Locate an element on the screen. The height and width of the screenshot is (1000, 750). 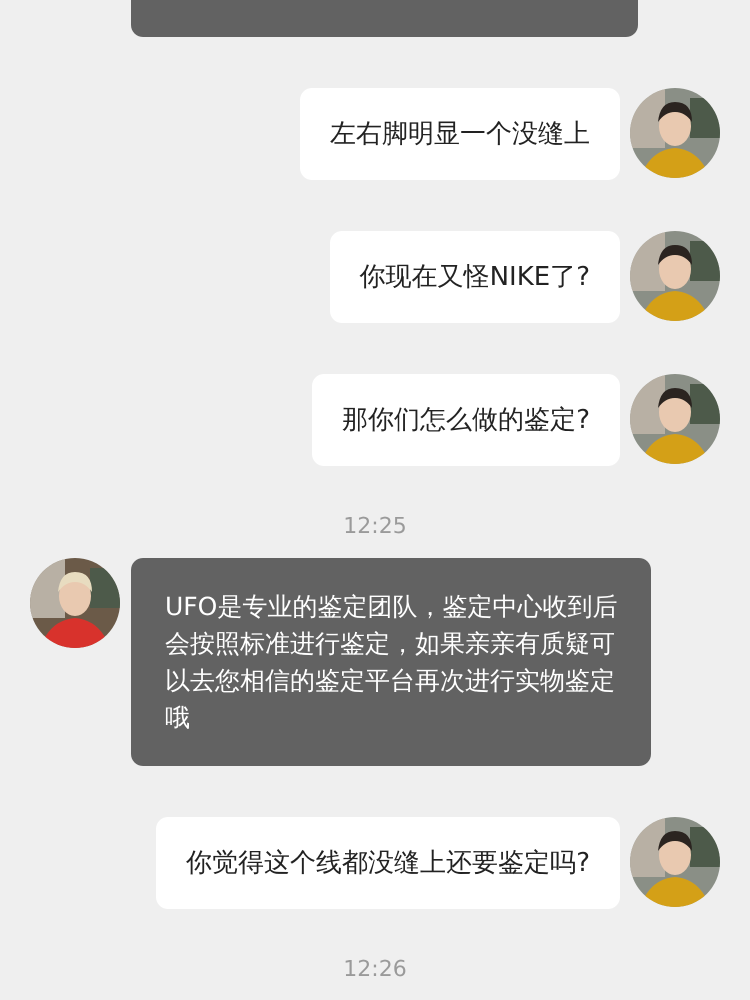
timestamp: 12:26 is located at coordinates (375, 970).